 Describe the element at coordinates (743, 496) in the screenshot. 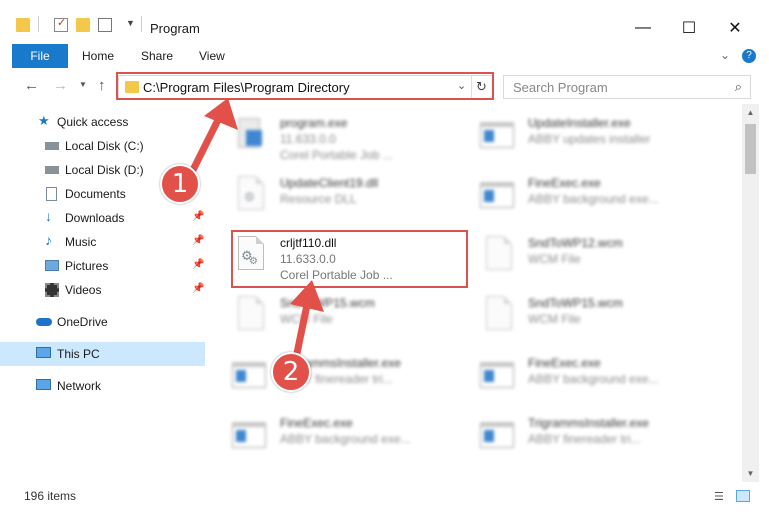

I see `large-icons-view-icon` at that location.